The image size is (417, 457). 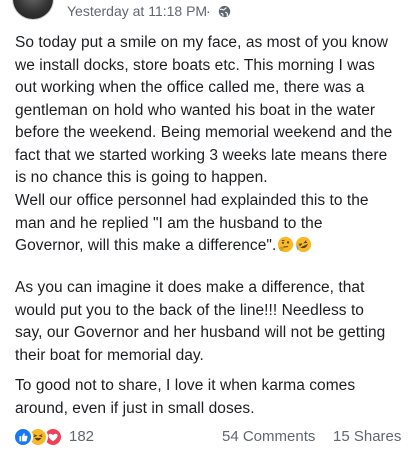 I want to click on reaction-count: 182, so click(x=81, y=436).